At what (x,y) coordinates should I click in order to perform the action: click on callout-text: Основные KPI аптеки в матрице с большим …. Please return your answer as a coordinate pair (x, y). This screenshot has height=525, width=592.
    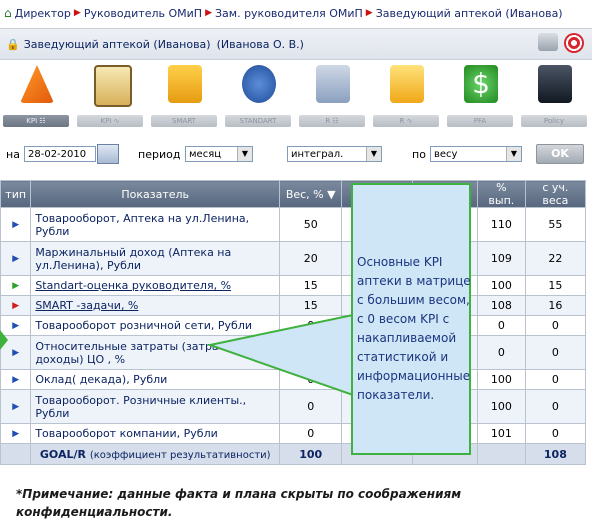
    Looking at the image, I should click on (414, 328).